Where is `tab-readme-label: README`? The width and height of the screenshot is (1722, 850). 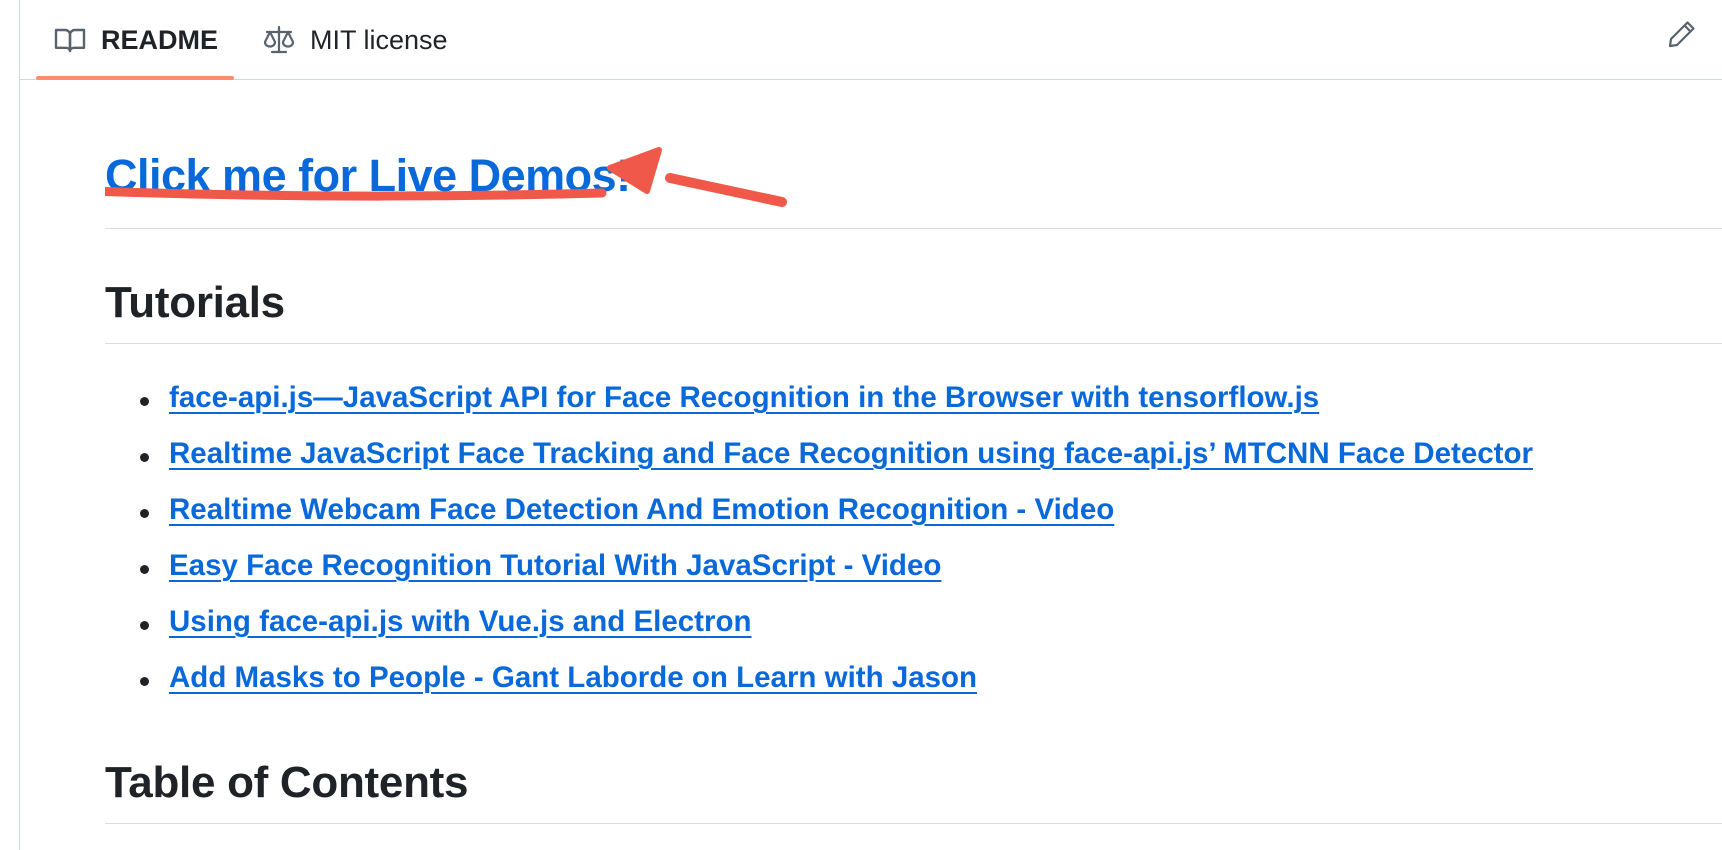 tab-readme-label: README is located at coordinates (160, 39).